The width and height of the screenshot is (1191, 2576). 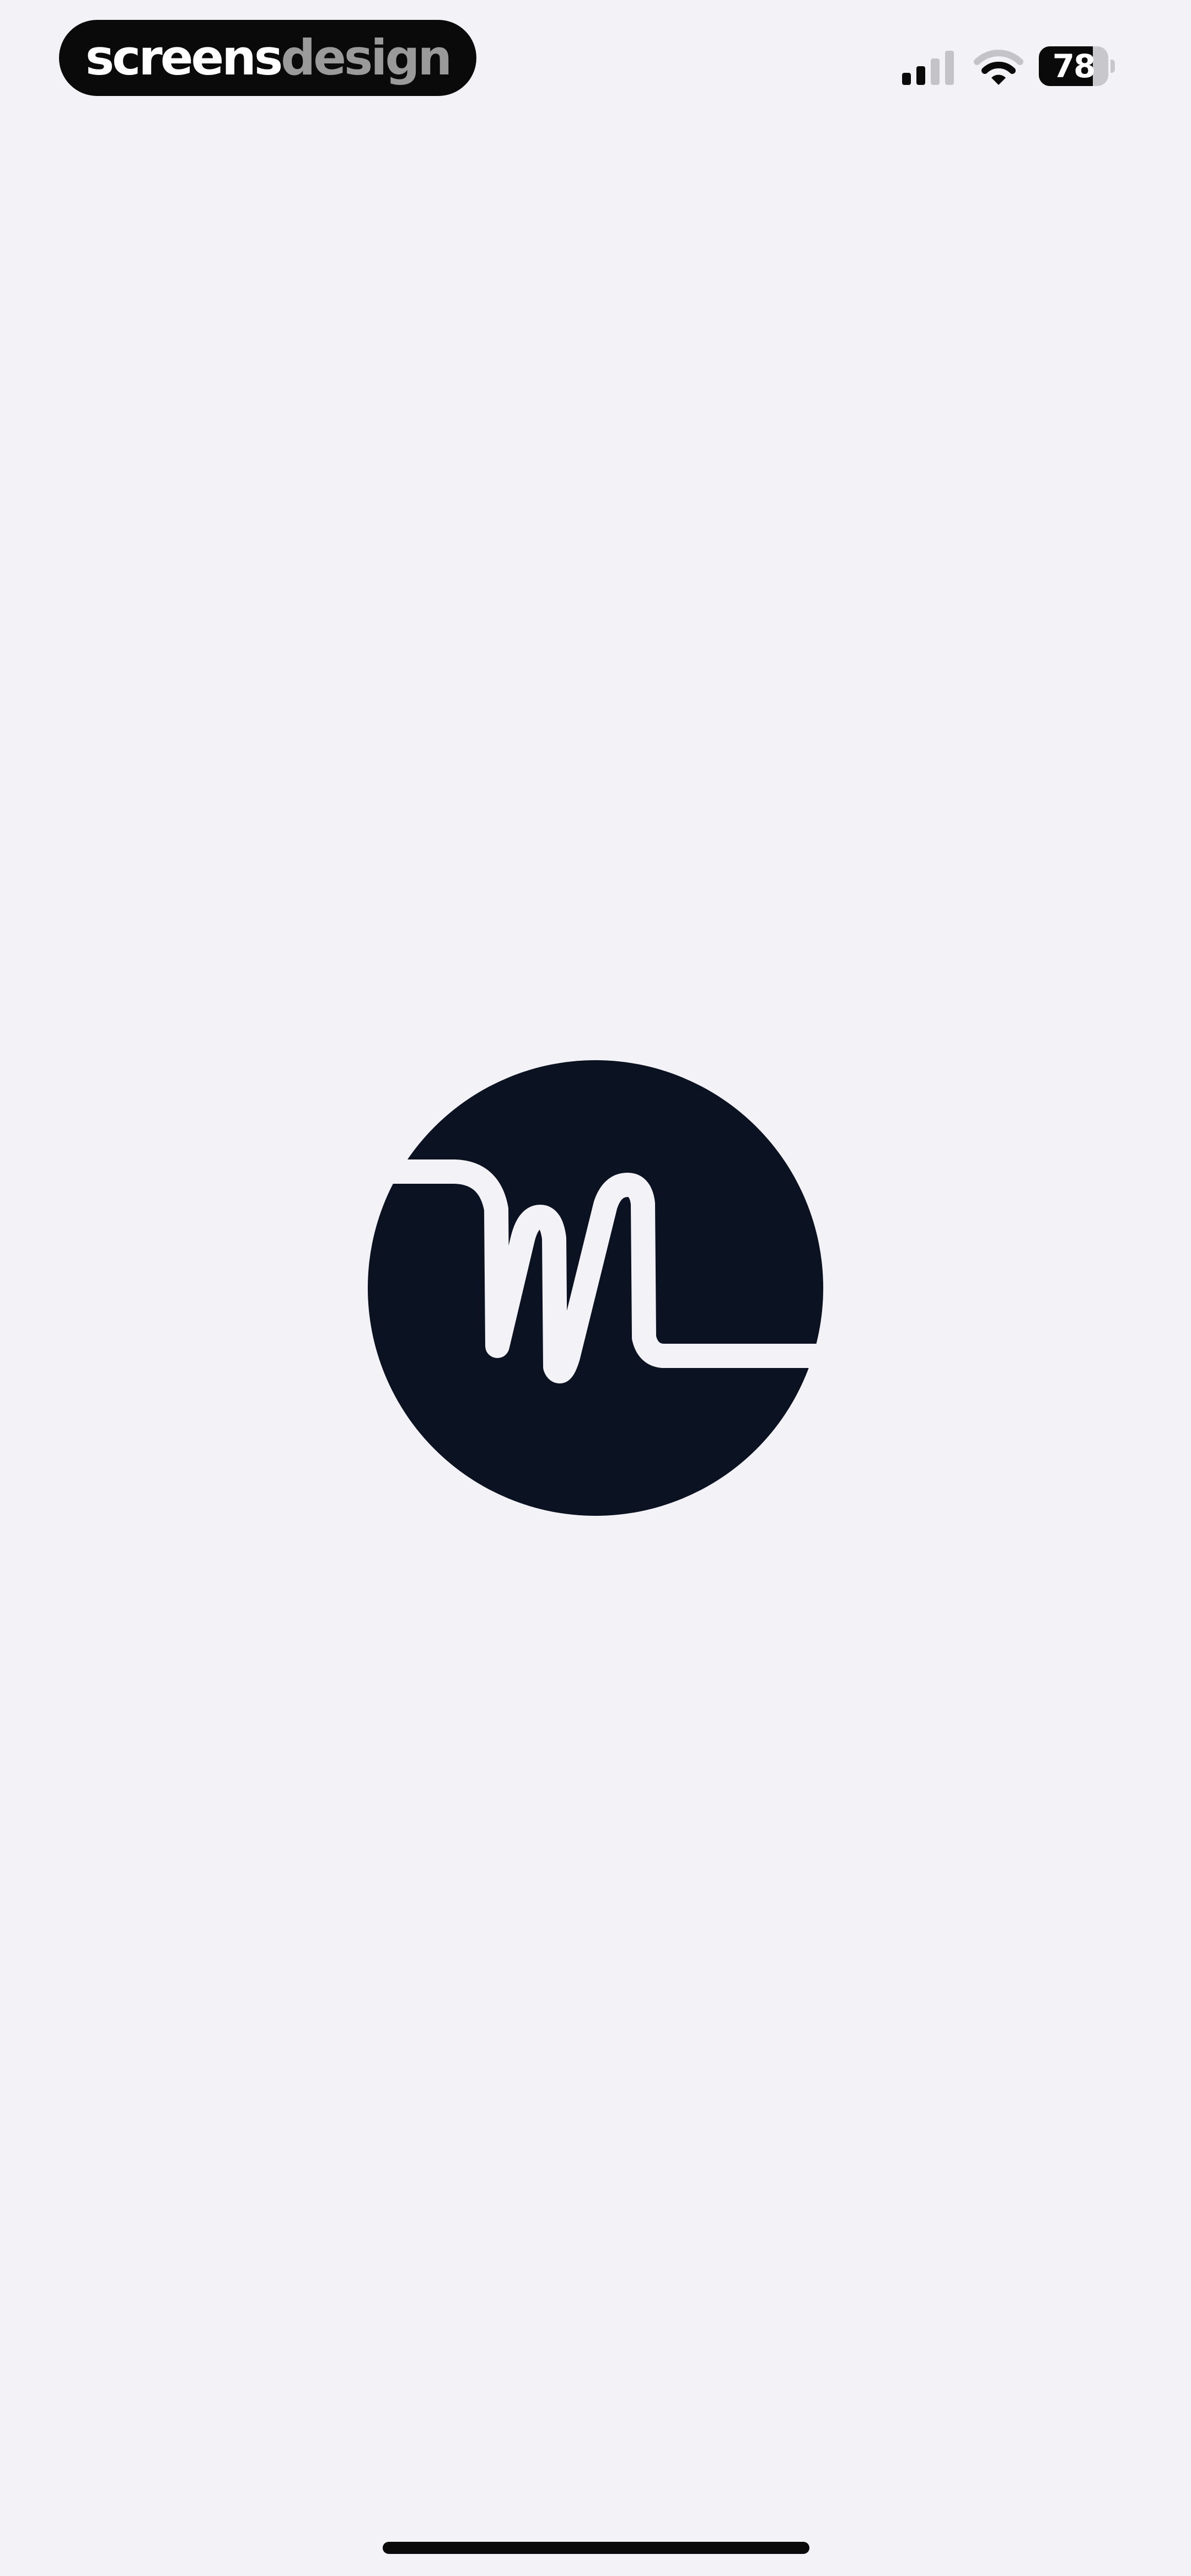 What do you see at coordinates (595, 55) in the screenshot?
I see `status-bar: screens design 78` at bounding box center [595, 55].